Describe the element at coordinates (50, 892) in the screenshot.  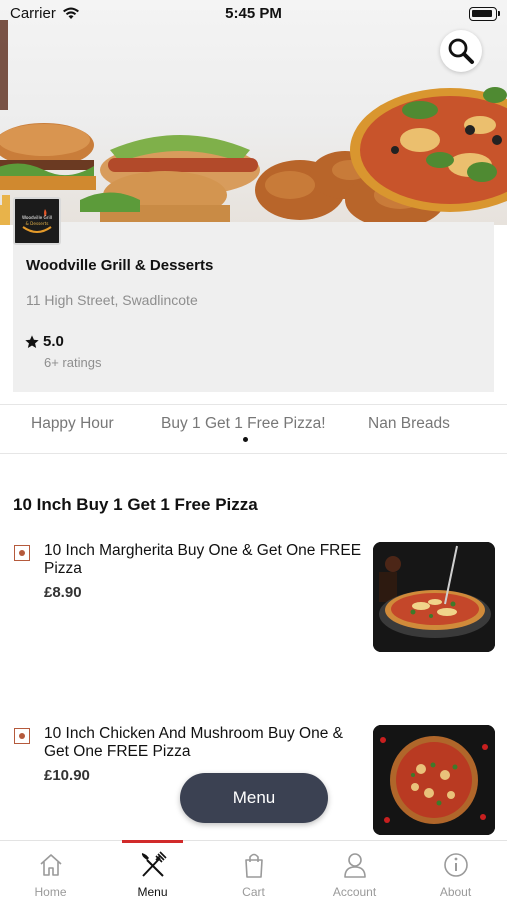
I see `nav-label-home: Home` at that location.